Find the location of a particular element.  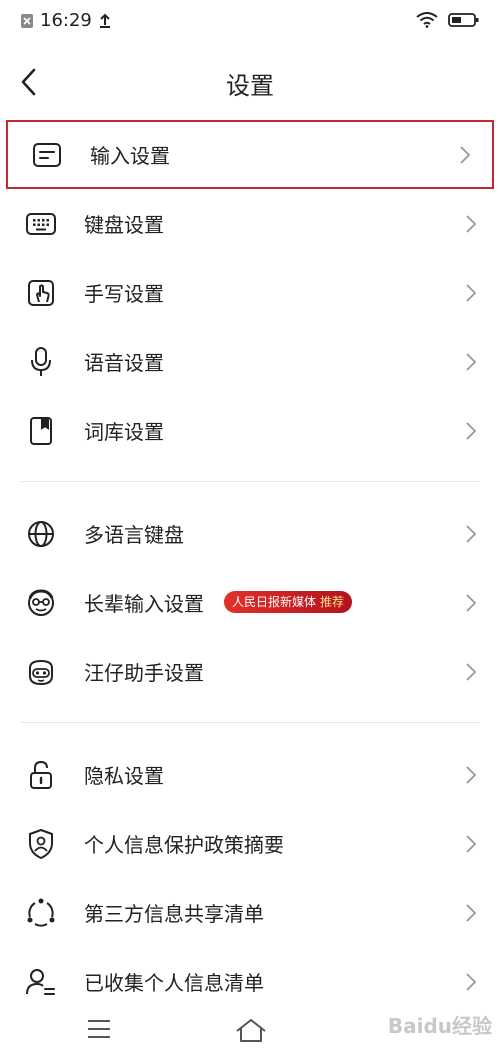

handwriting-icon is located at coordinates (41, 293).